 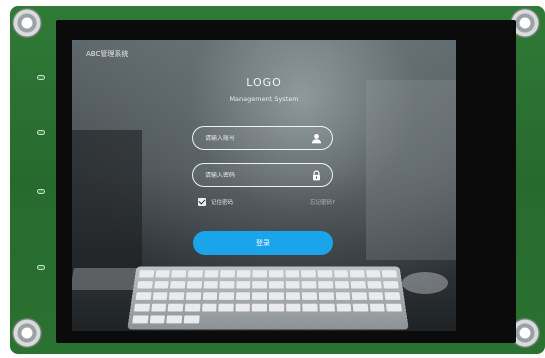 What do you see at coordinates (322, 202) in the screenshot?
I see `forgot-password-link: 忘记密码?` at bounding box center [322, 202].